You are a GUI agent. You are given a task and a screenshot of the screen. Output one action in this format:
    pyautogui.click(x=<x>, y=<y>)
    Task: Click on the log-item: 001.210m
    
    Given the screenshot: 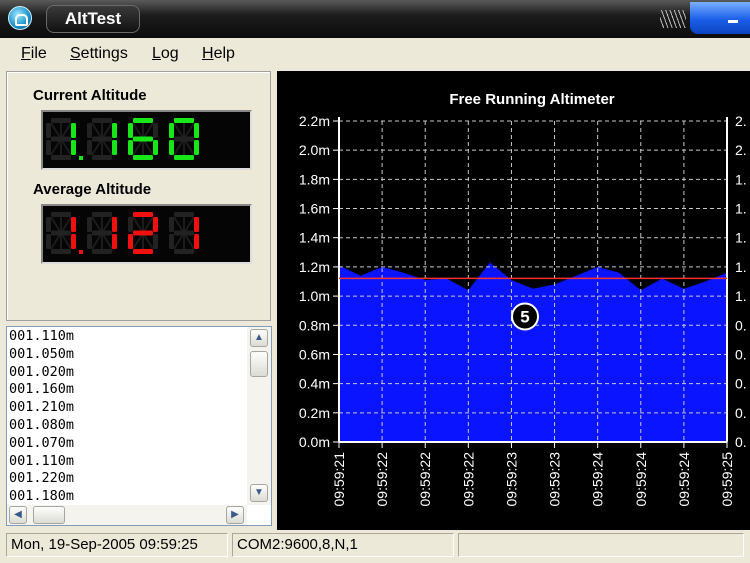 What is the action you would take?
    pyautogui.click(x=127, y=408)
    